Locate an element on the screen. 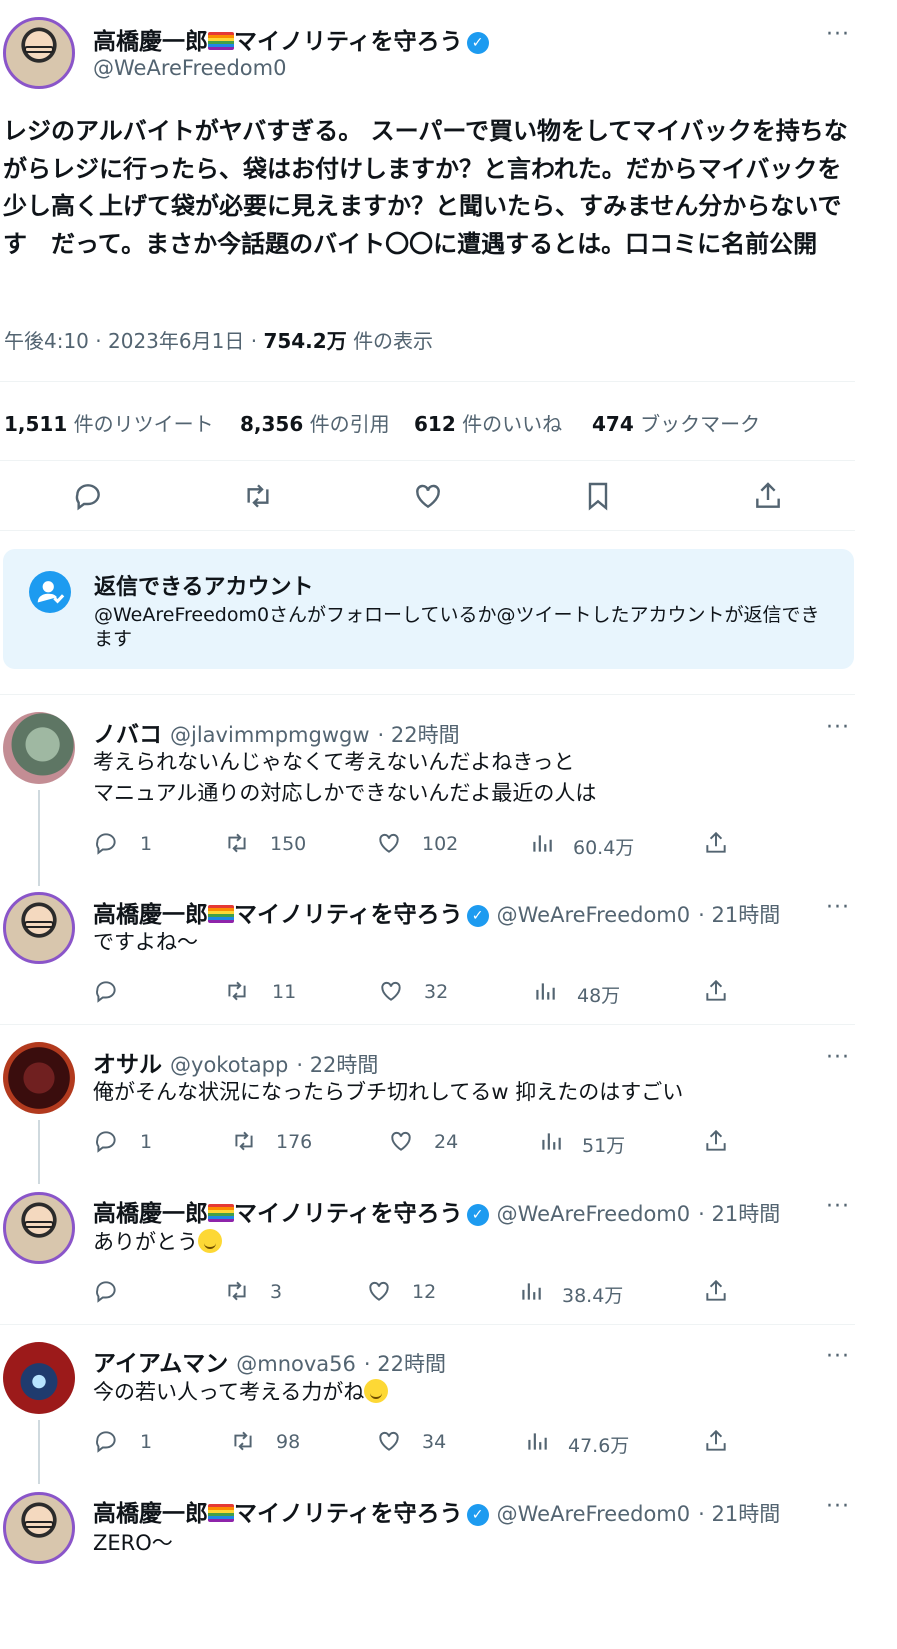  tweet-date: 2023年6月1日 is located at coordinates (176, 341).